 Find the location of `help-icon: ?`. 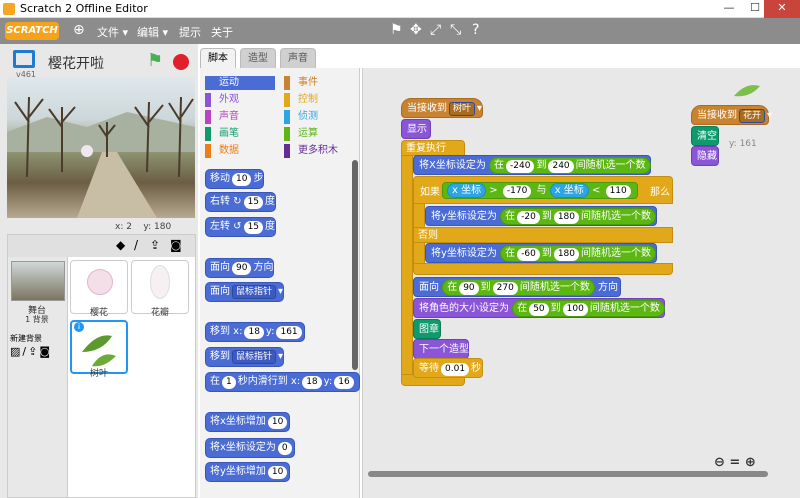

help-icon: ? is located at coordinates (475, 30).